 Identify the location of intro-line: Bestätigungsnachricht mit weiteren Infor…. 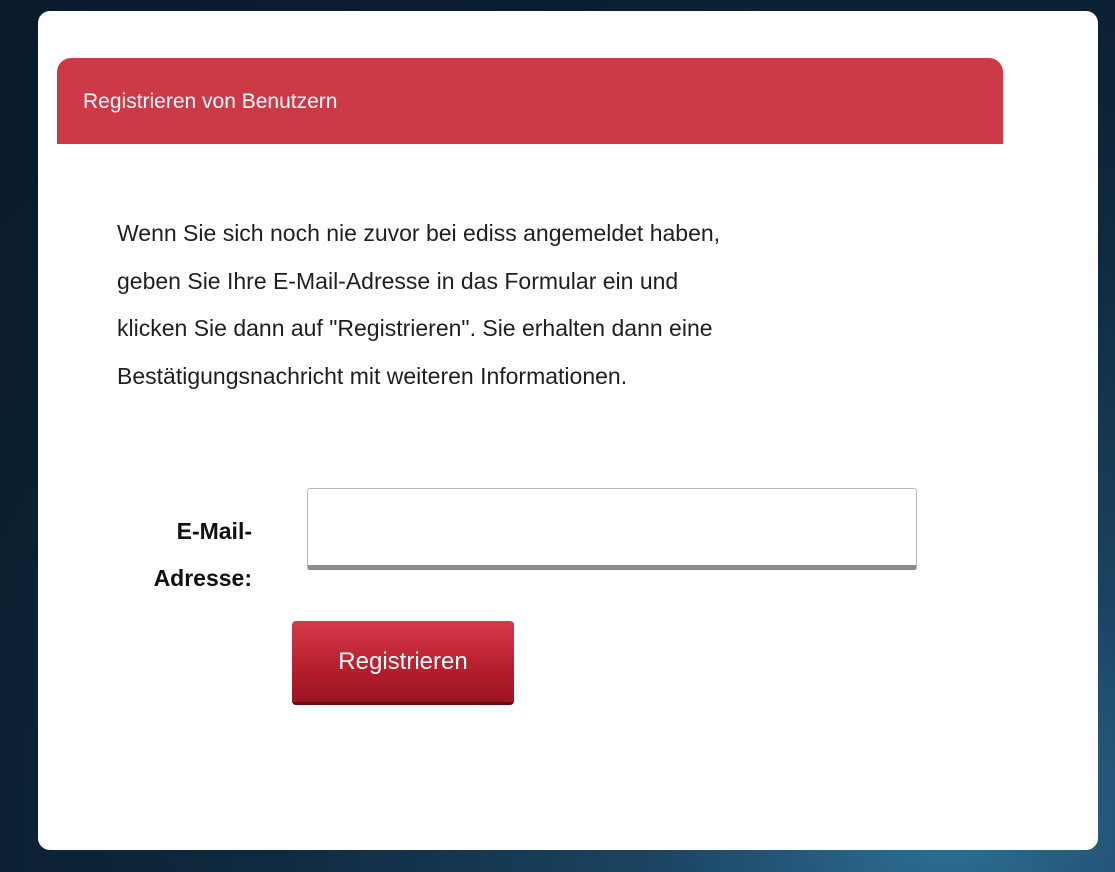
(372, 375).